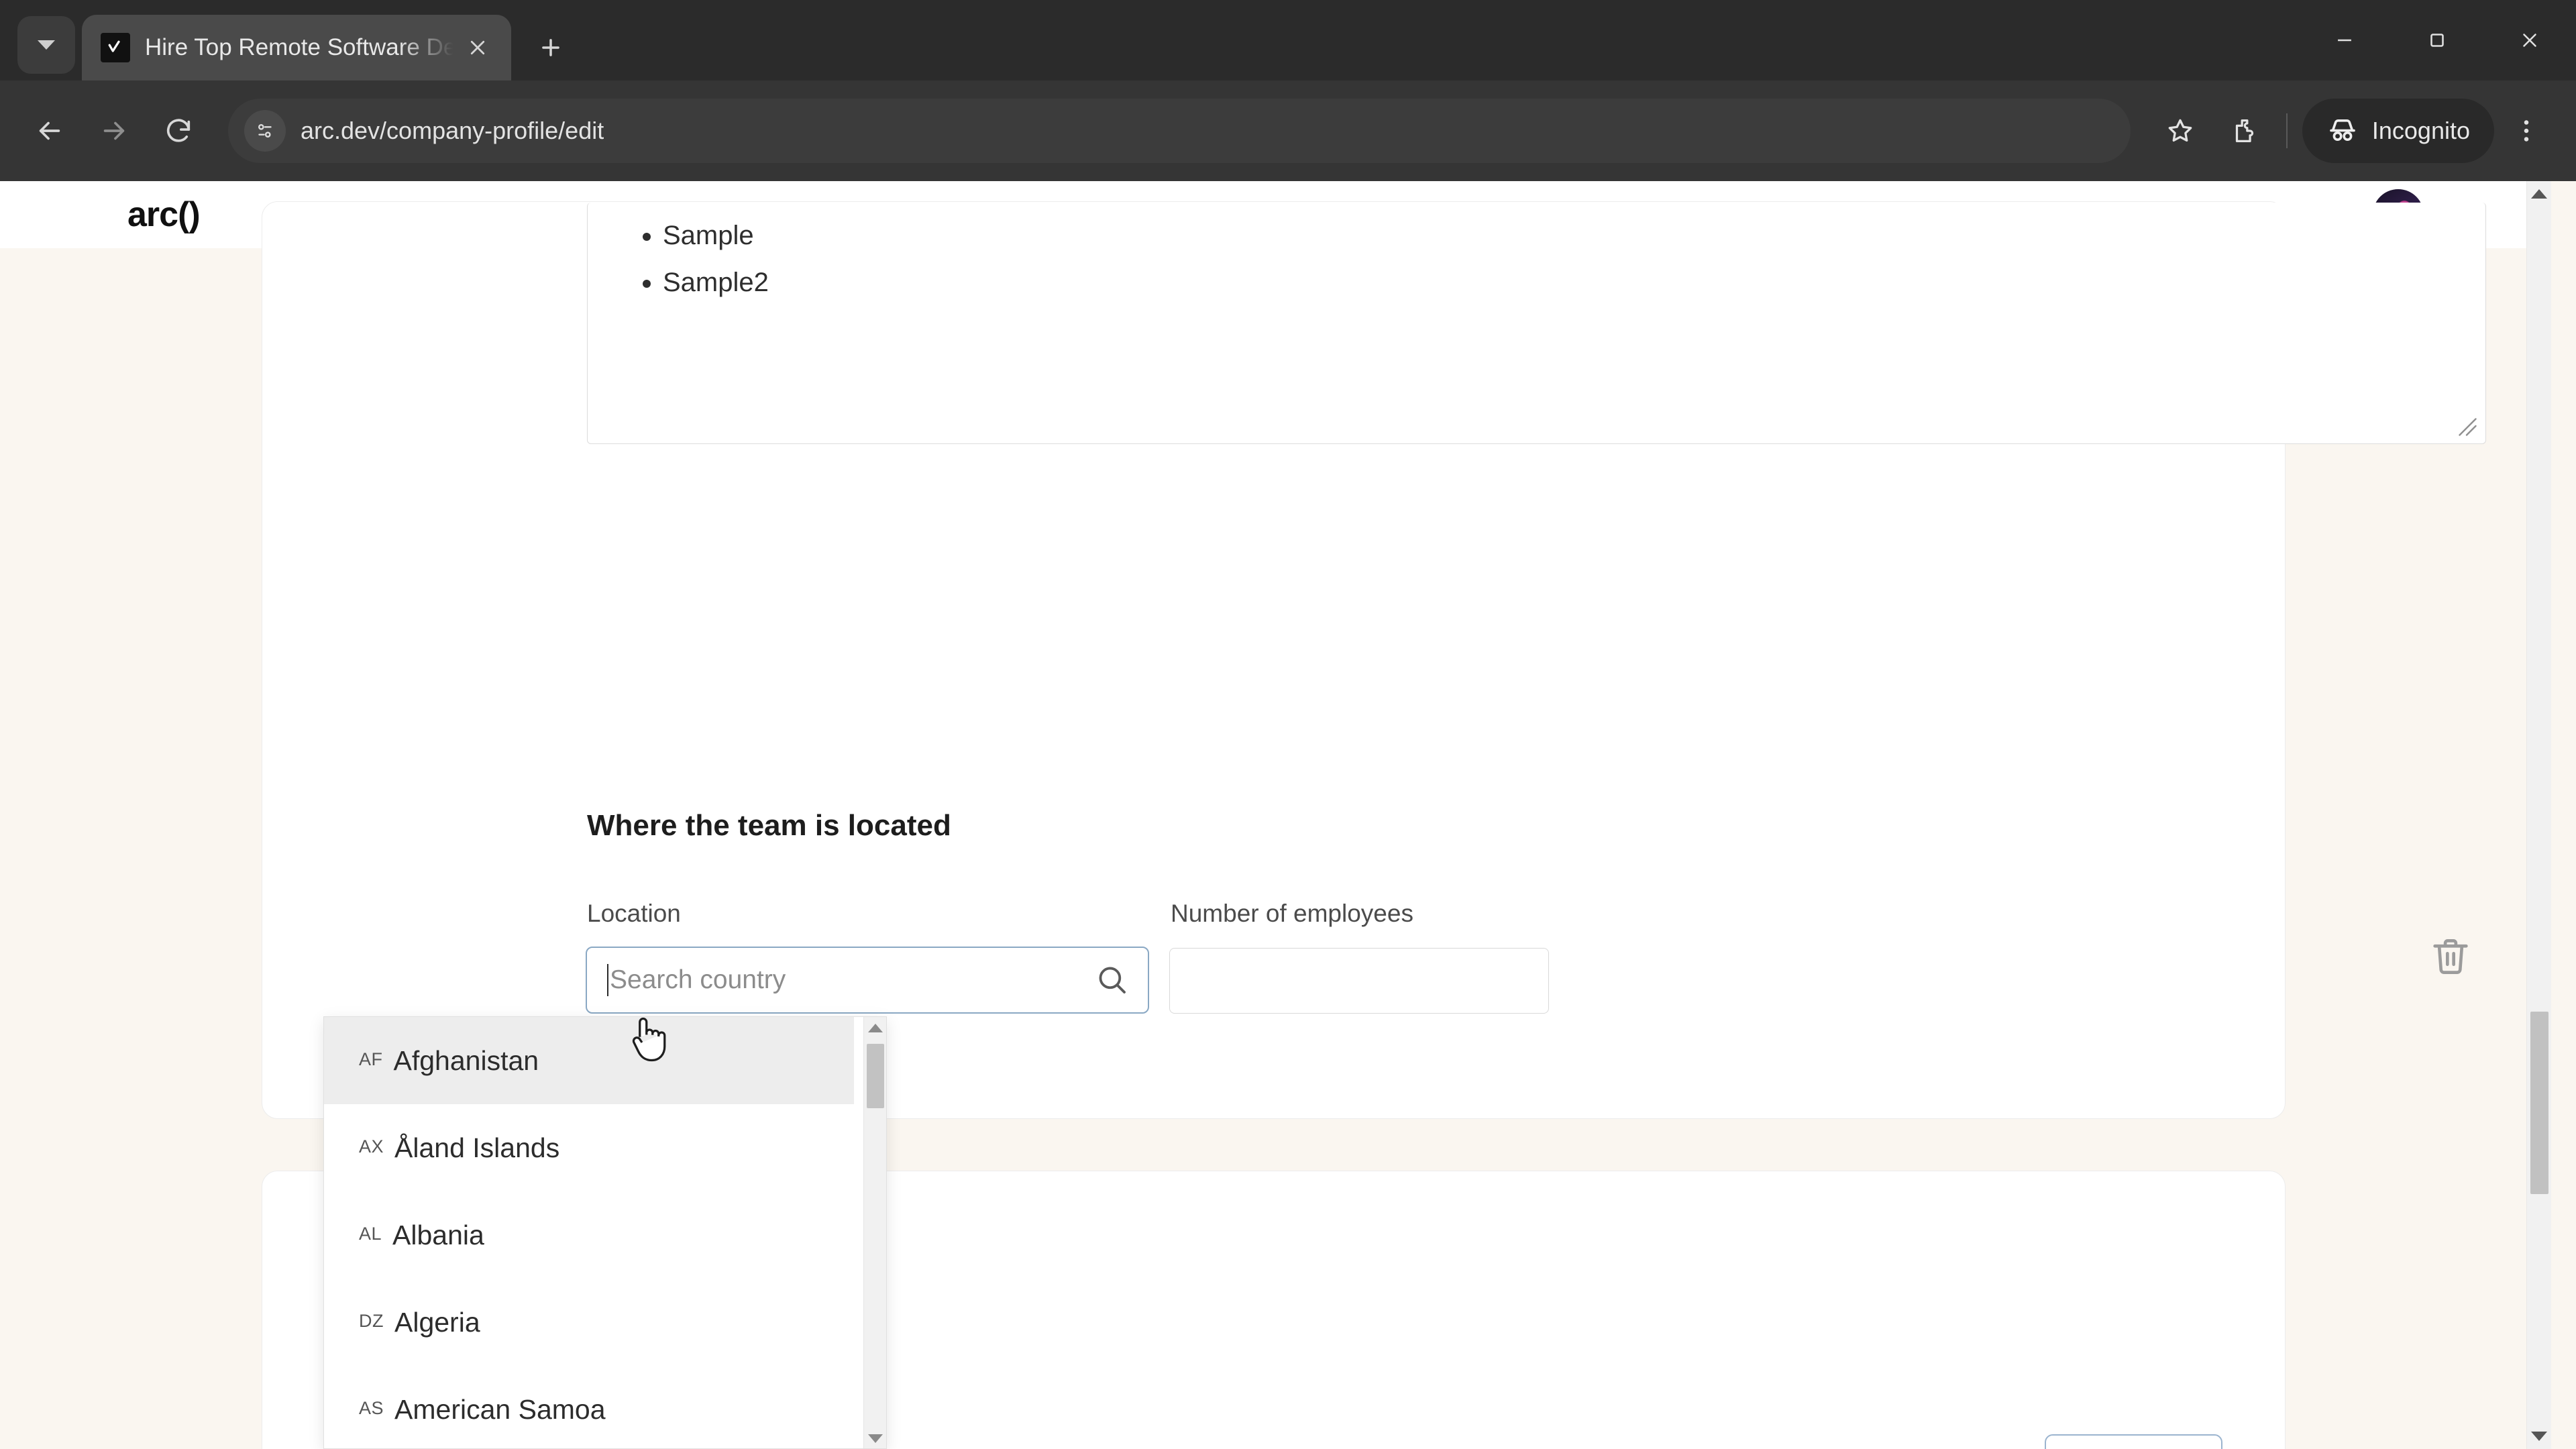  What do you see at coordinates (649, 1039) in the screenshot?
I see `mouse-cursor` at bounding box center [649, 1039].